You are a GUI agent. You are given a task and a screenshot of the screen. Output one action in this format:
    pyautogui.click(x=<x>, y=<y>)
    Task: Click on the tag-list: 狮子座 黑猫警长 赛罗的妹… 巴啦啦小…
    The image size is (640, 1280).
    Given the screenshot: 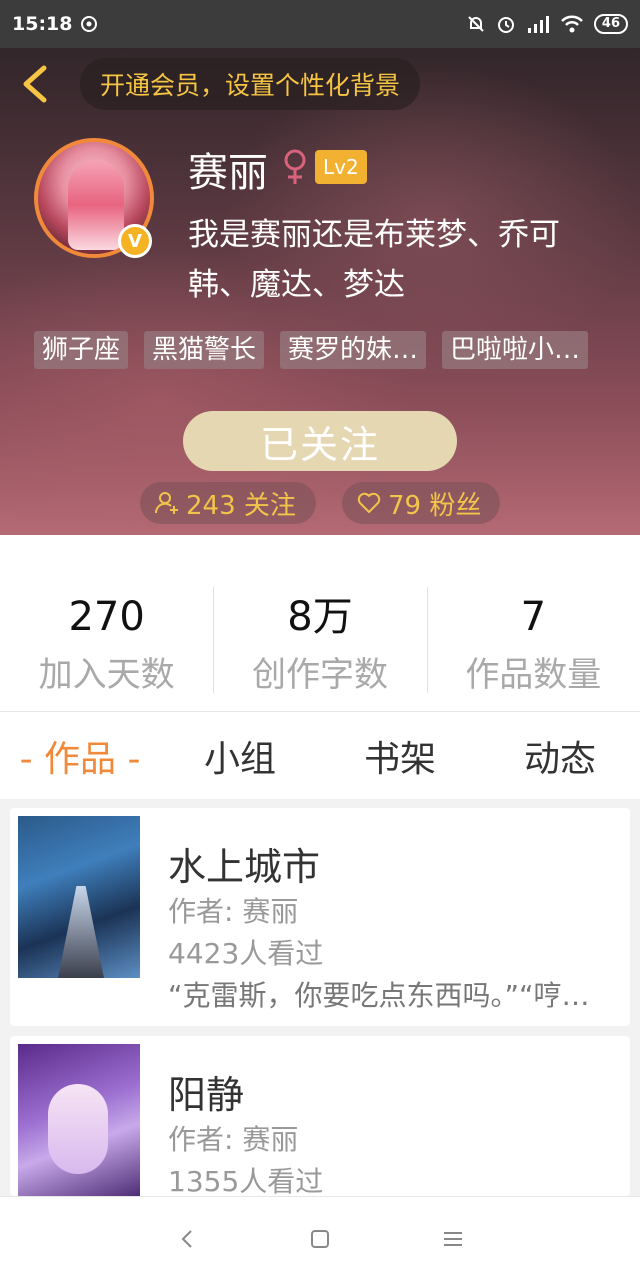 What is the action you would take?
    pyautogui.click(x=337, y=350)
    